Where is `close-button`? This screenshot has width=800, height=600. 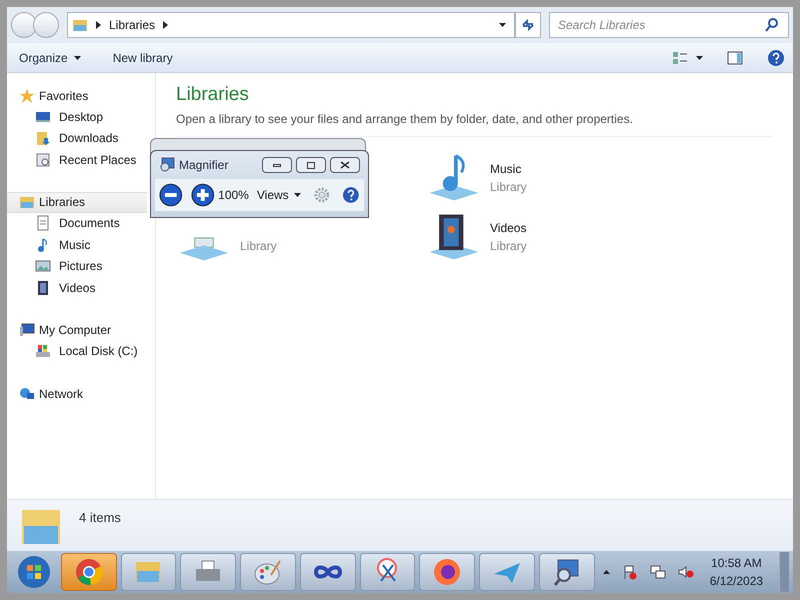 close-button is located at coordinates (345, 165).